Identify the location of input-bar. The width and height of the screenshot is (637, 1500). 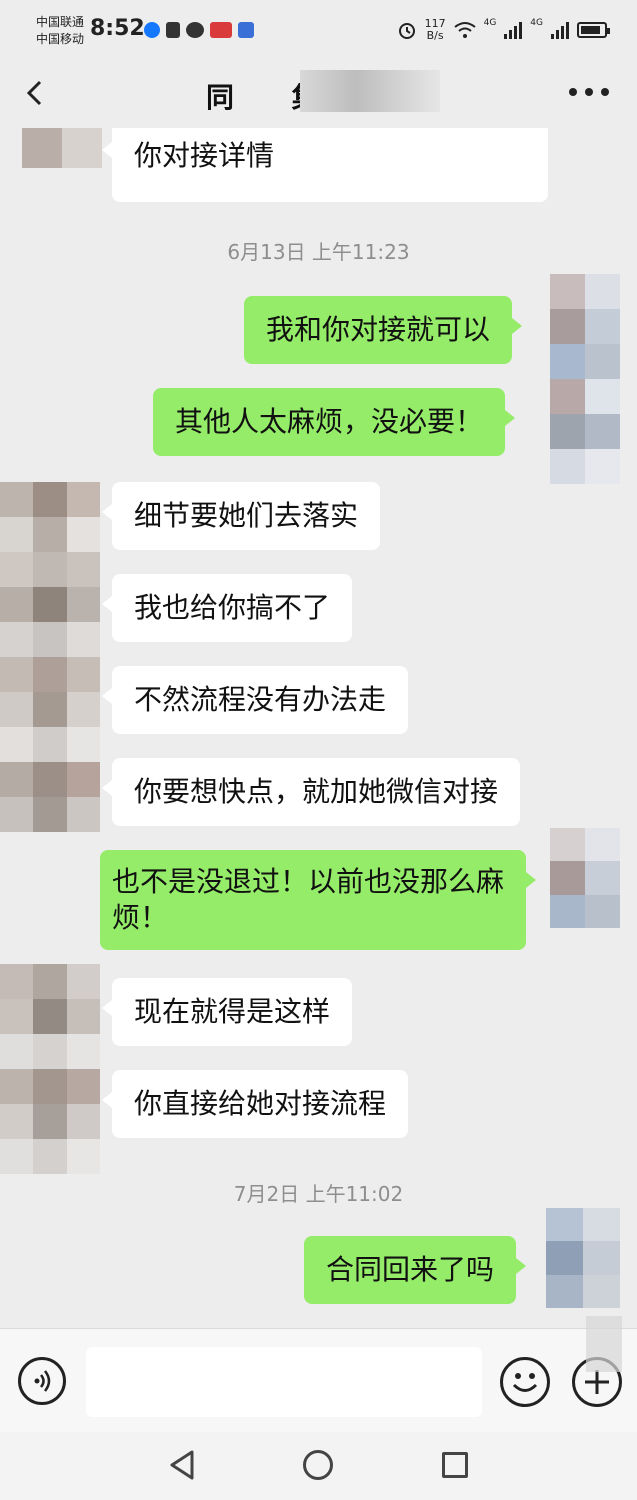
(318, 1380).